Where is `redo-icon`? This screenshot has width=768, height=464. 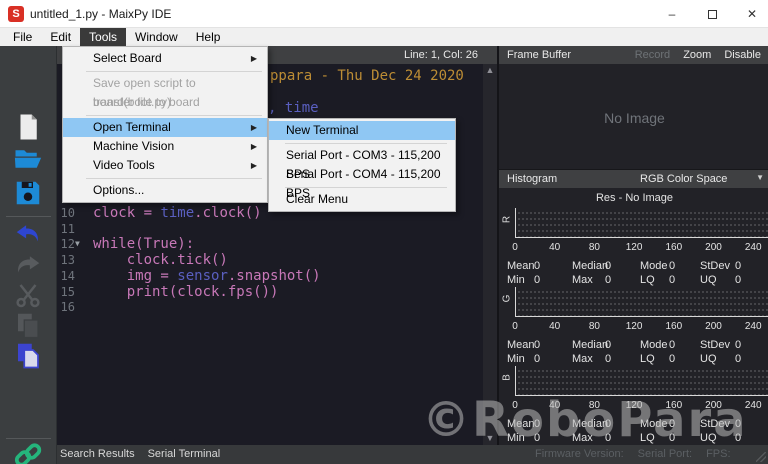 redo-icon is located at coordinates (28, 265).